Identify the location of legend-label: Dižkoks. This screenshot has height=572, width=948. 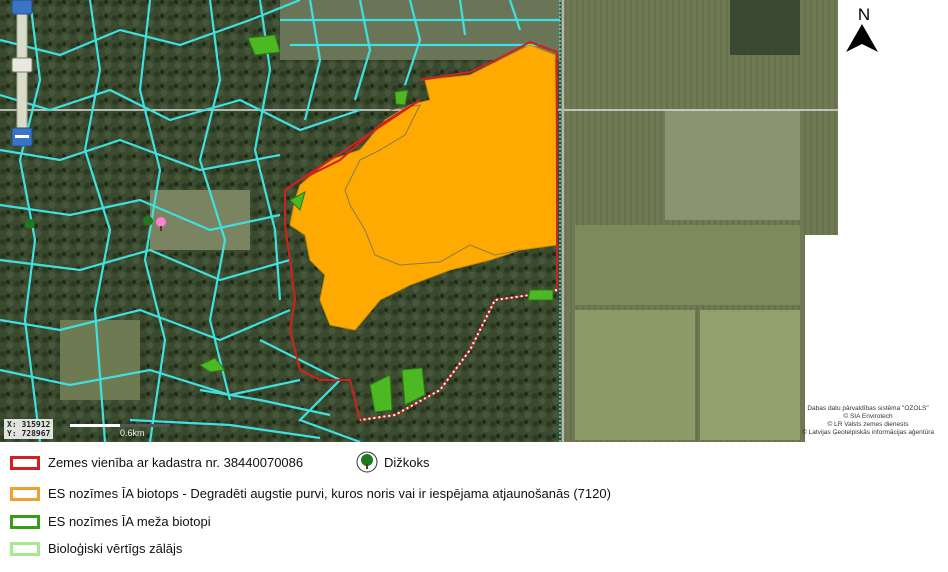
(407, 462).